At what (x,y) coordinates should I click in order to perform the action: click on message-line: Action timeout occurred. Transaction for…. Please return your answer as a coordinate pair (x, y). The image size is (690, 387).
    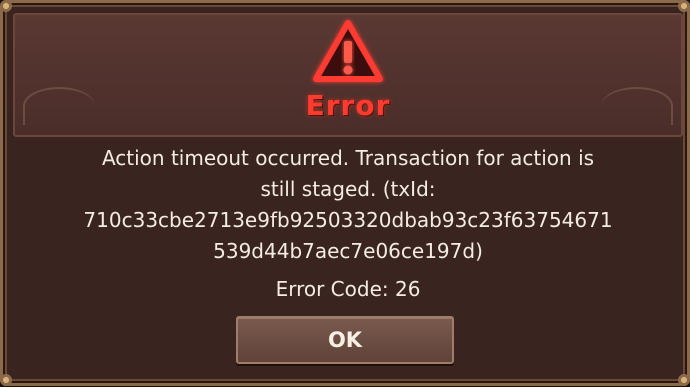
    Looking at the image, I should click on (348, 158).